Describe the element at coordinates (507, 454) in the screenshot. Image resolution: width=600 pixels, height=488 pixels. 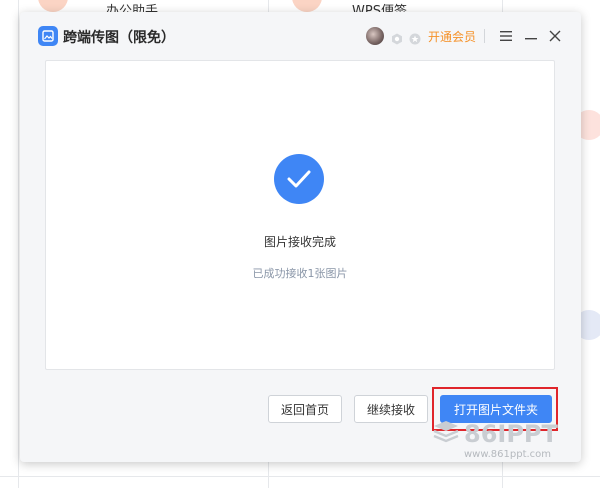
I see `watermark-url: www.861ppt.com` at that location.